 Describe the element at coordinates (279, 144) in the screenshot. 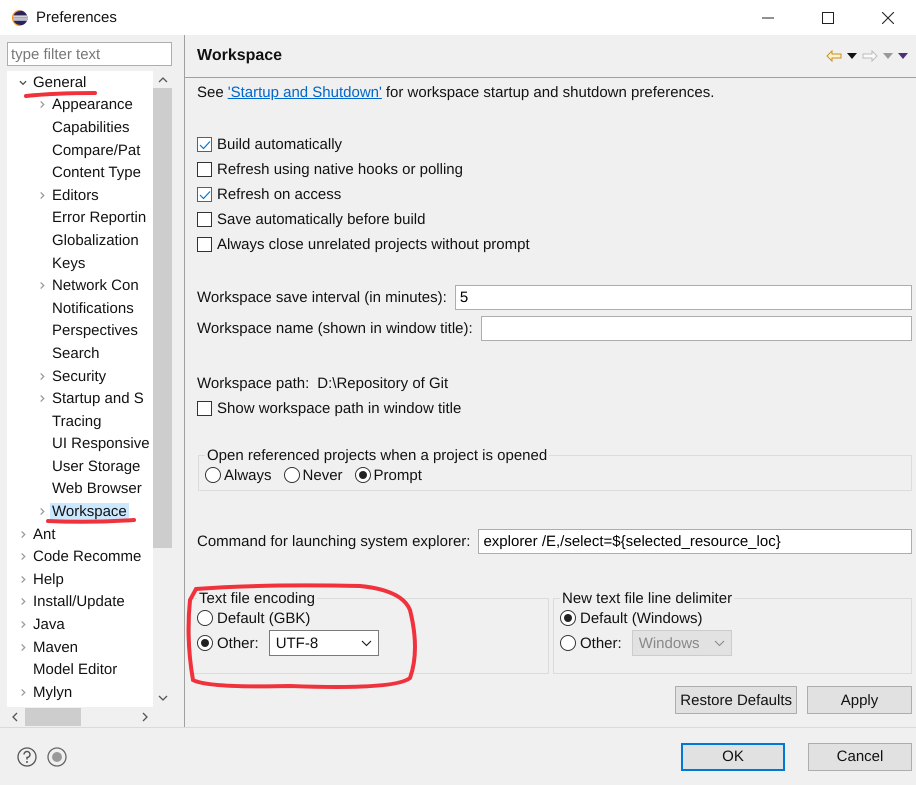

I see `checkbox-label: Build automatically` at that location.